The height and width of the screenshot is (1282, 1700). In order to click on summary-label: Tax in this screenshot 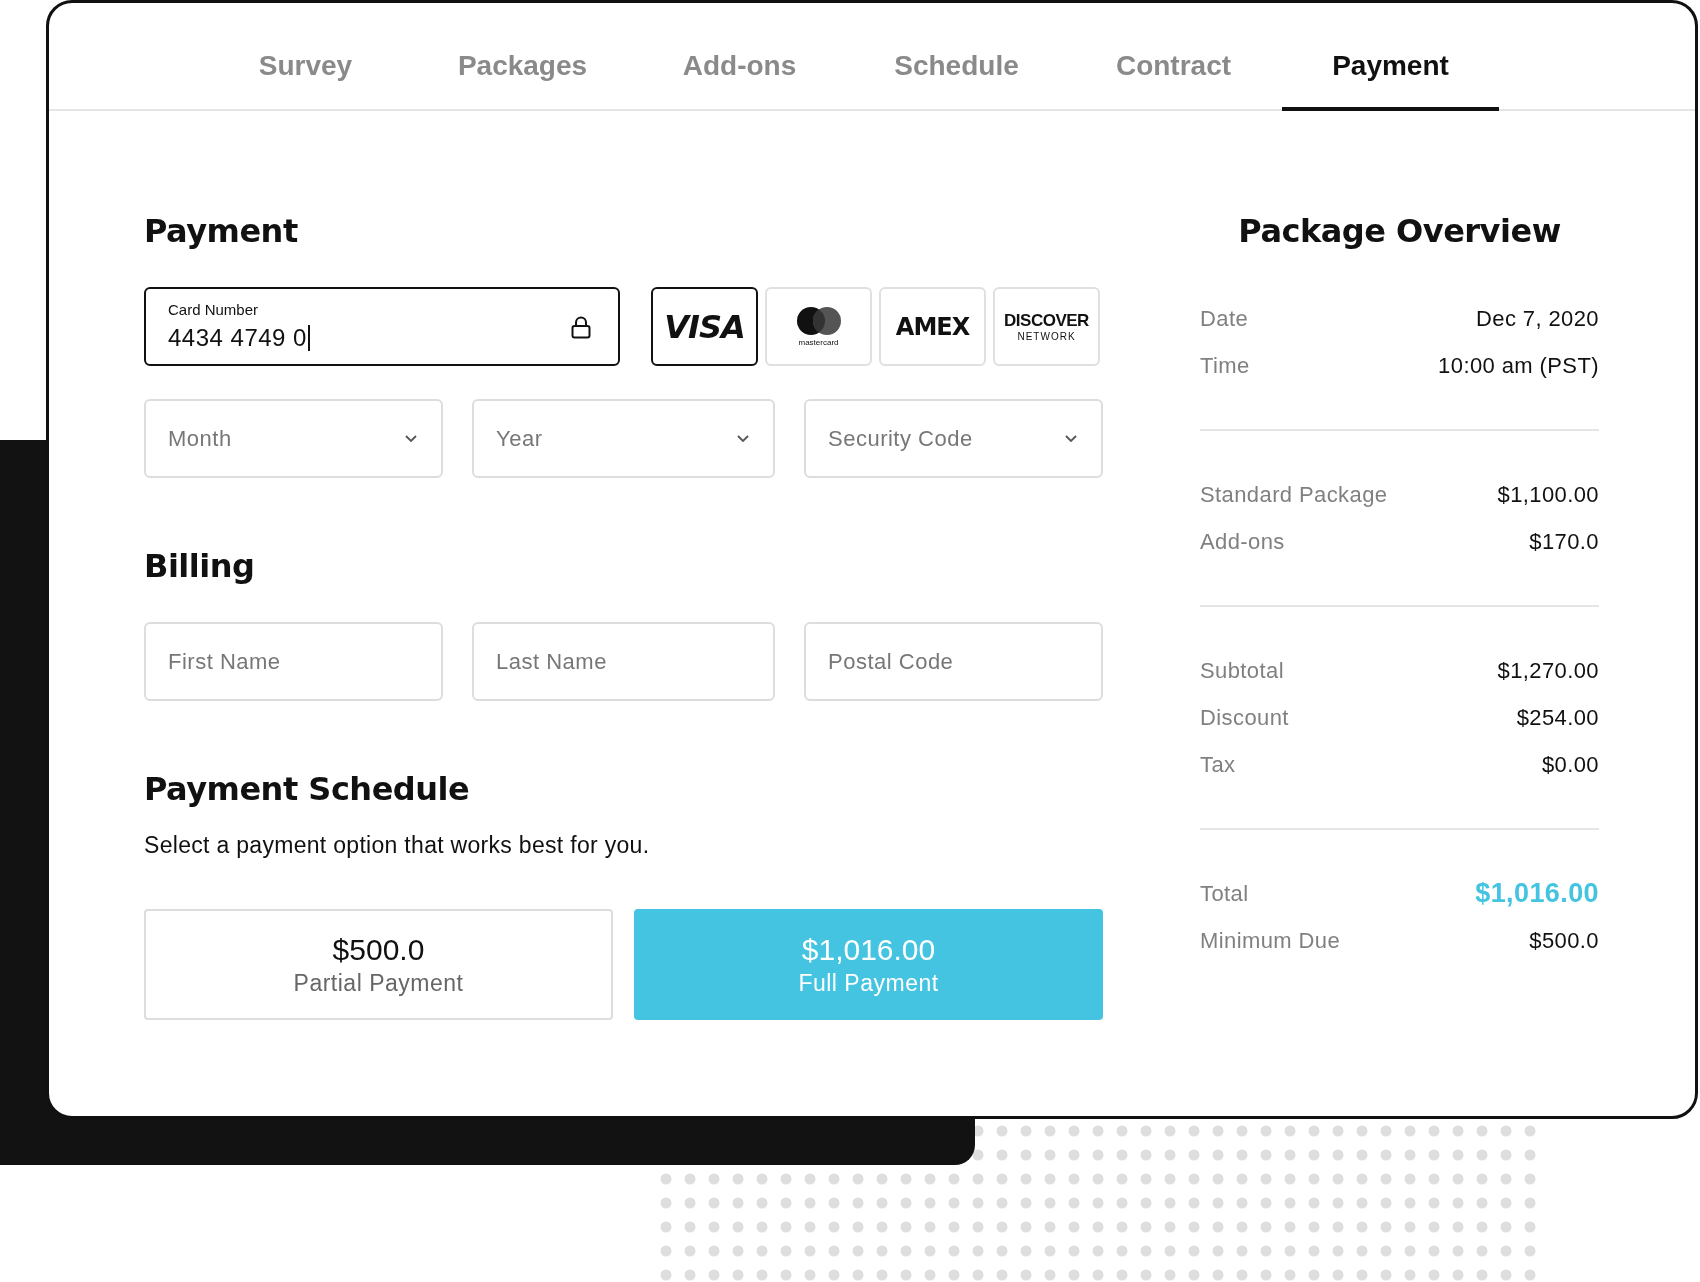, I will do `click(1218, 764)`.